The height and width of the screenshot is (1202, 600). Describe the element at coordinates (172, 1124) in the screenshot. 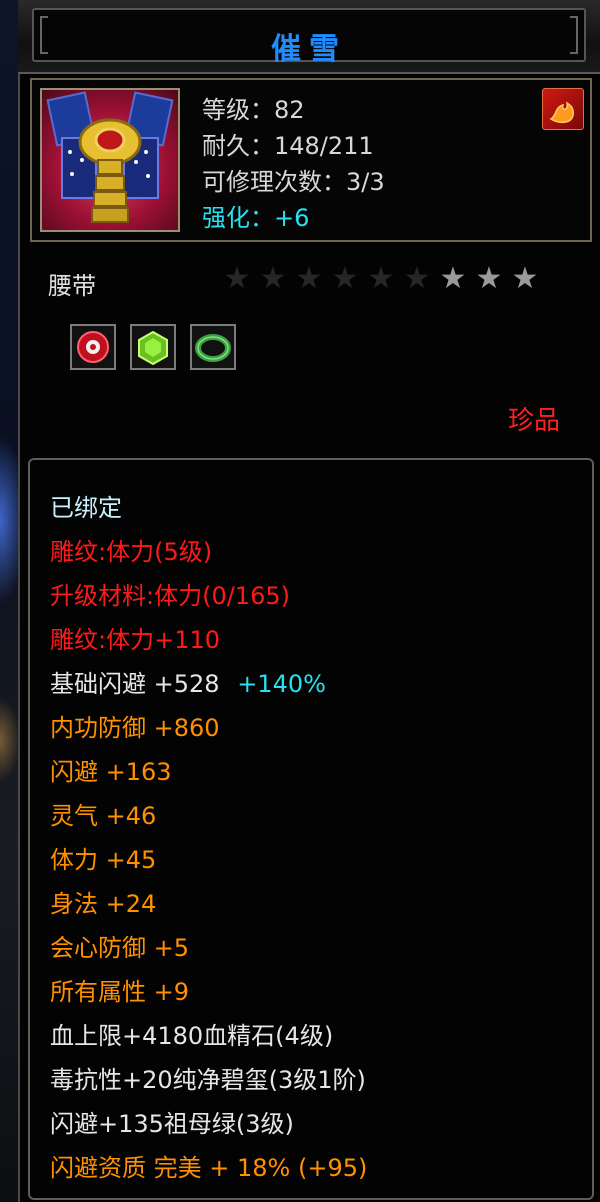

I see `dodge-gem-line: 闪避+135祖母绿(3级)` at that location.